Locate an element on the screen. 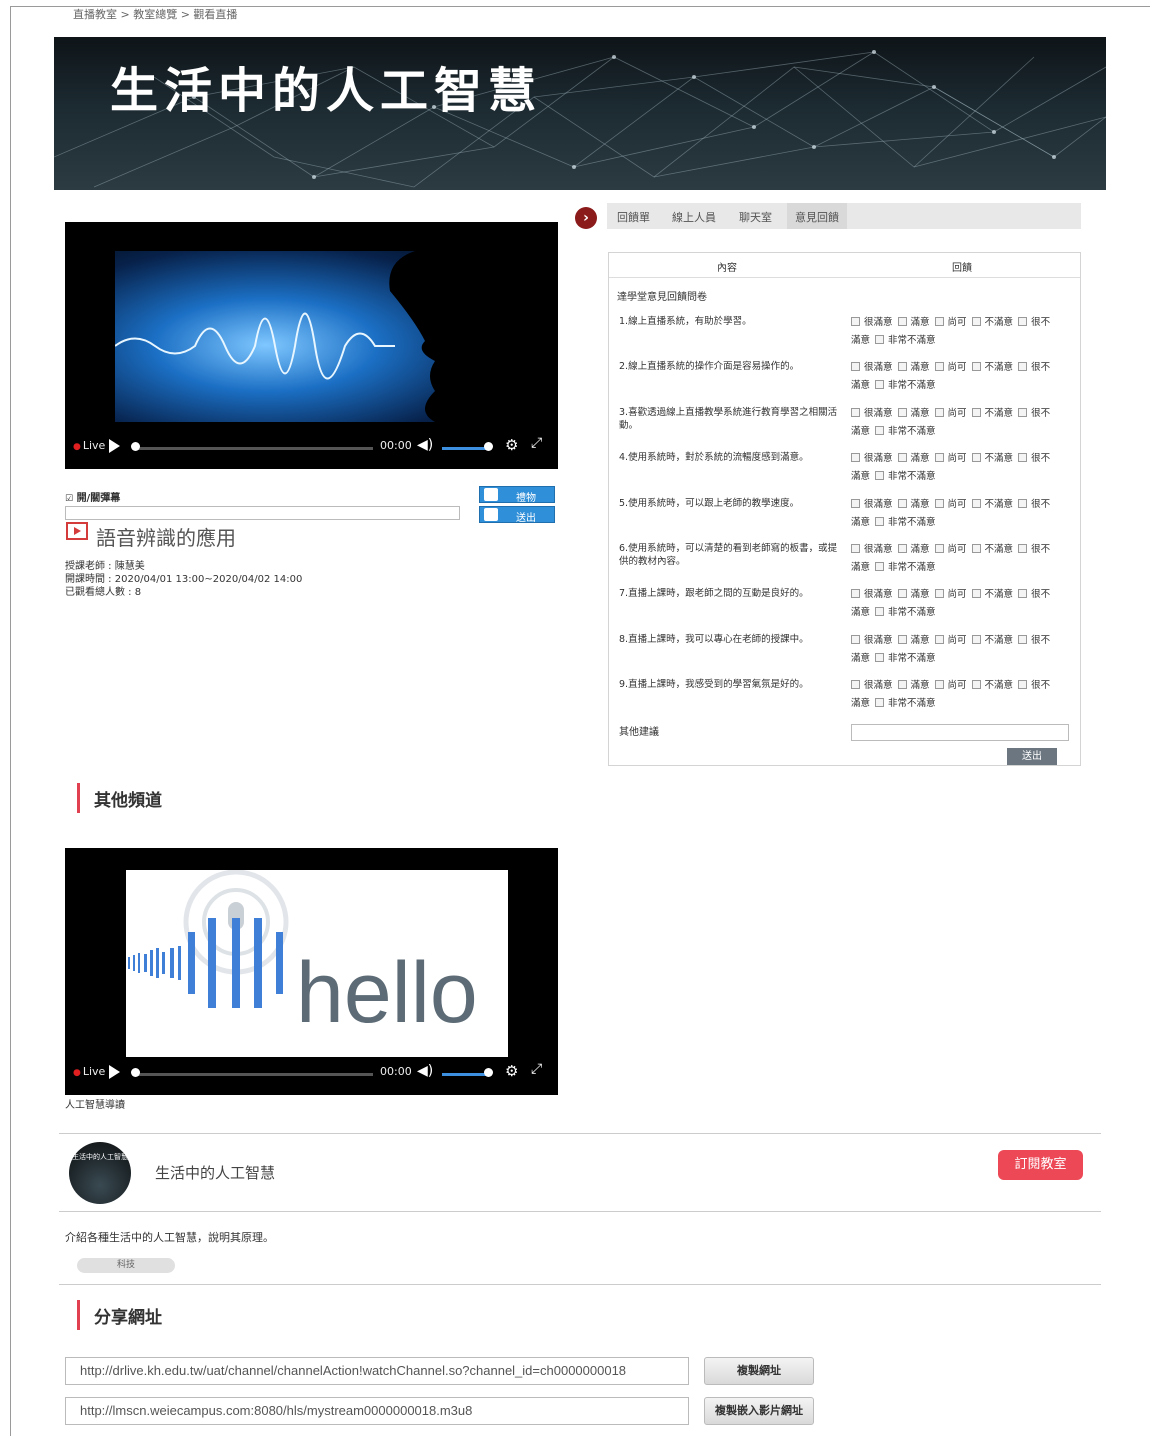 This screenshot has width=1150, height=1436. other-gear-icon: ⚙ is located at coordinates (511, 1071).